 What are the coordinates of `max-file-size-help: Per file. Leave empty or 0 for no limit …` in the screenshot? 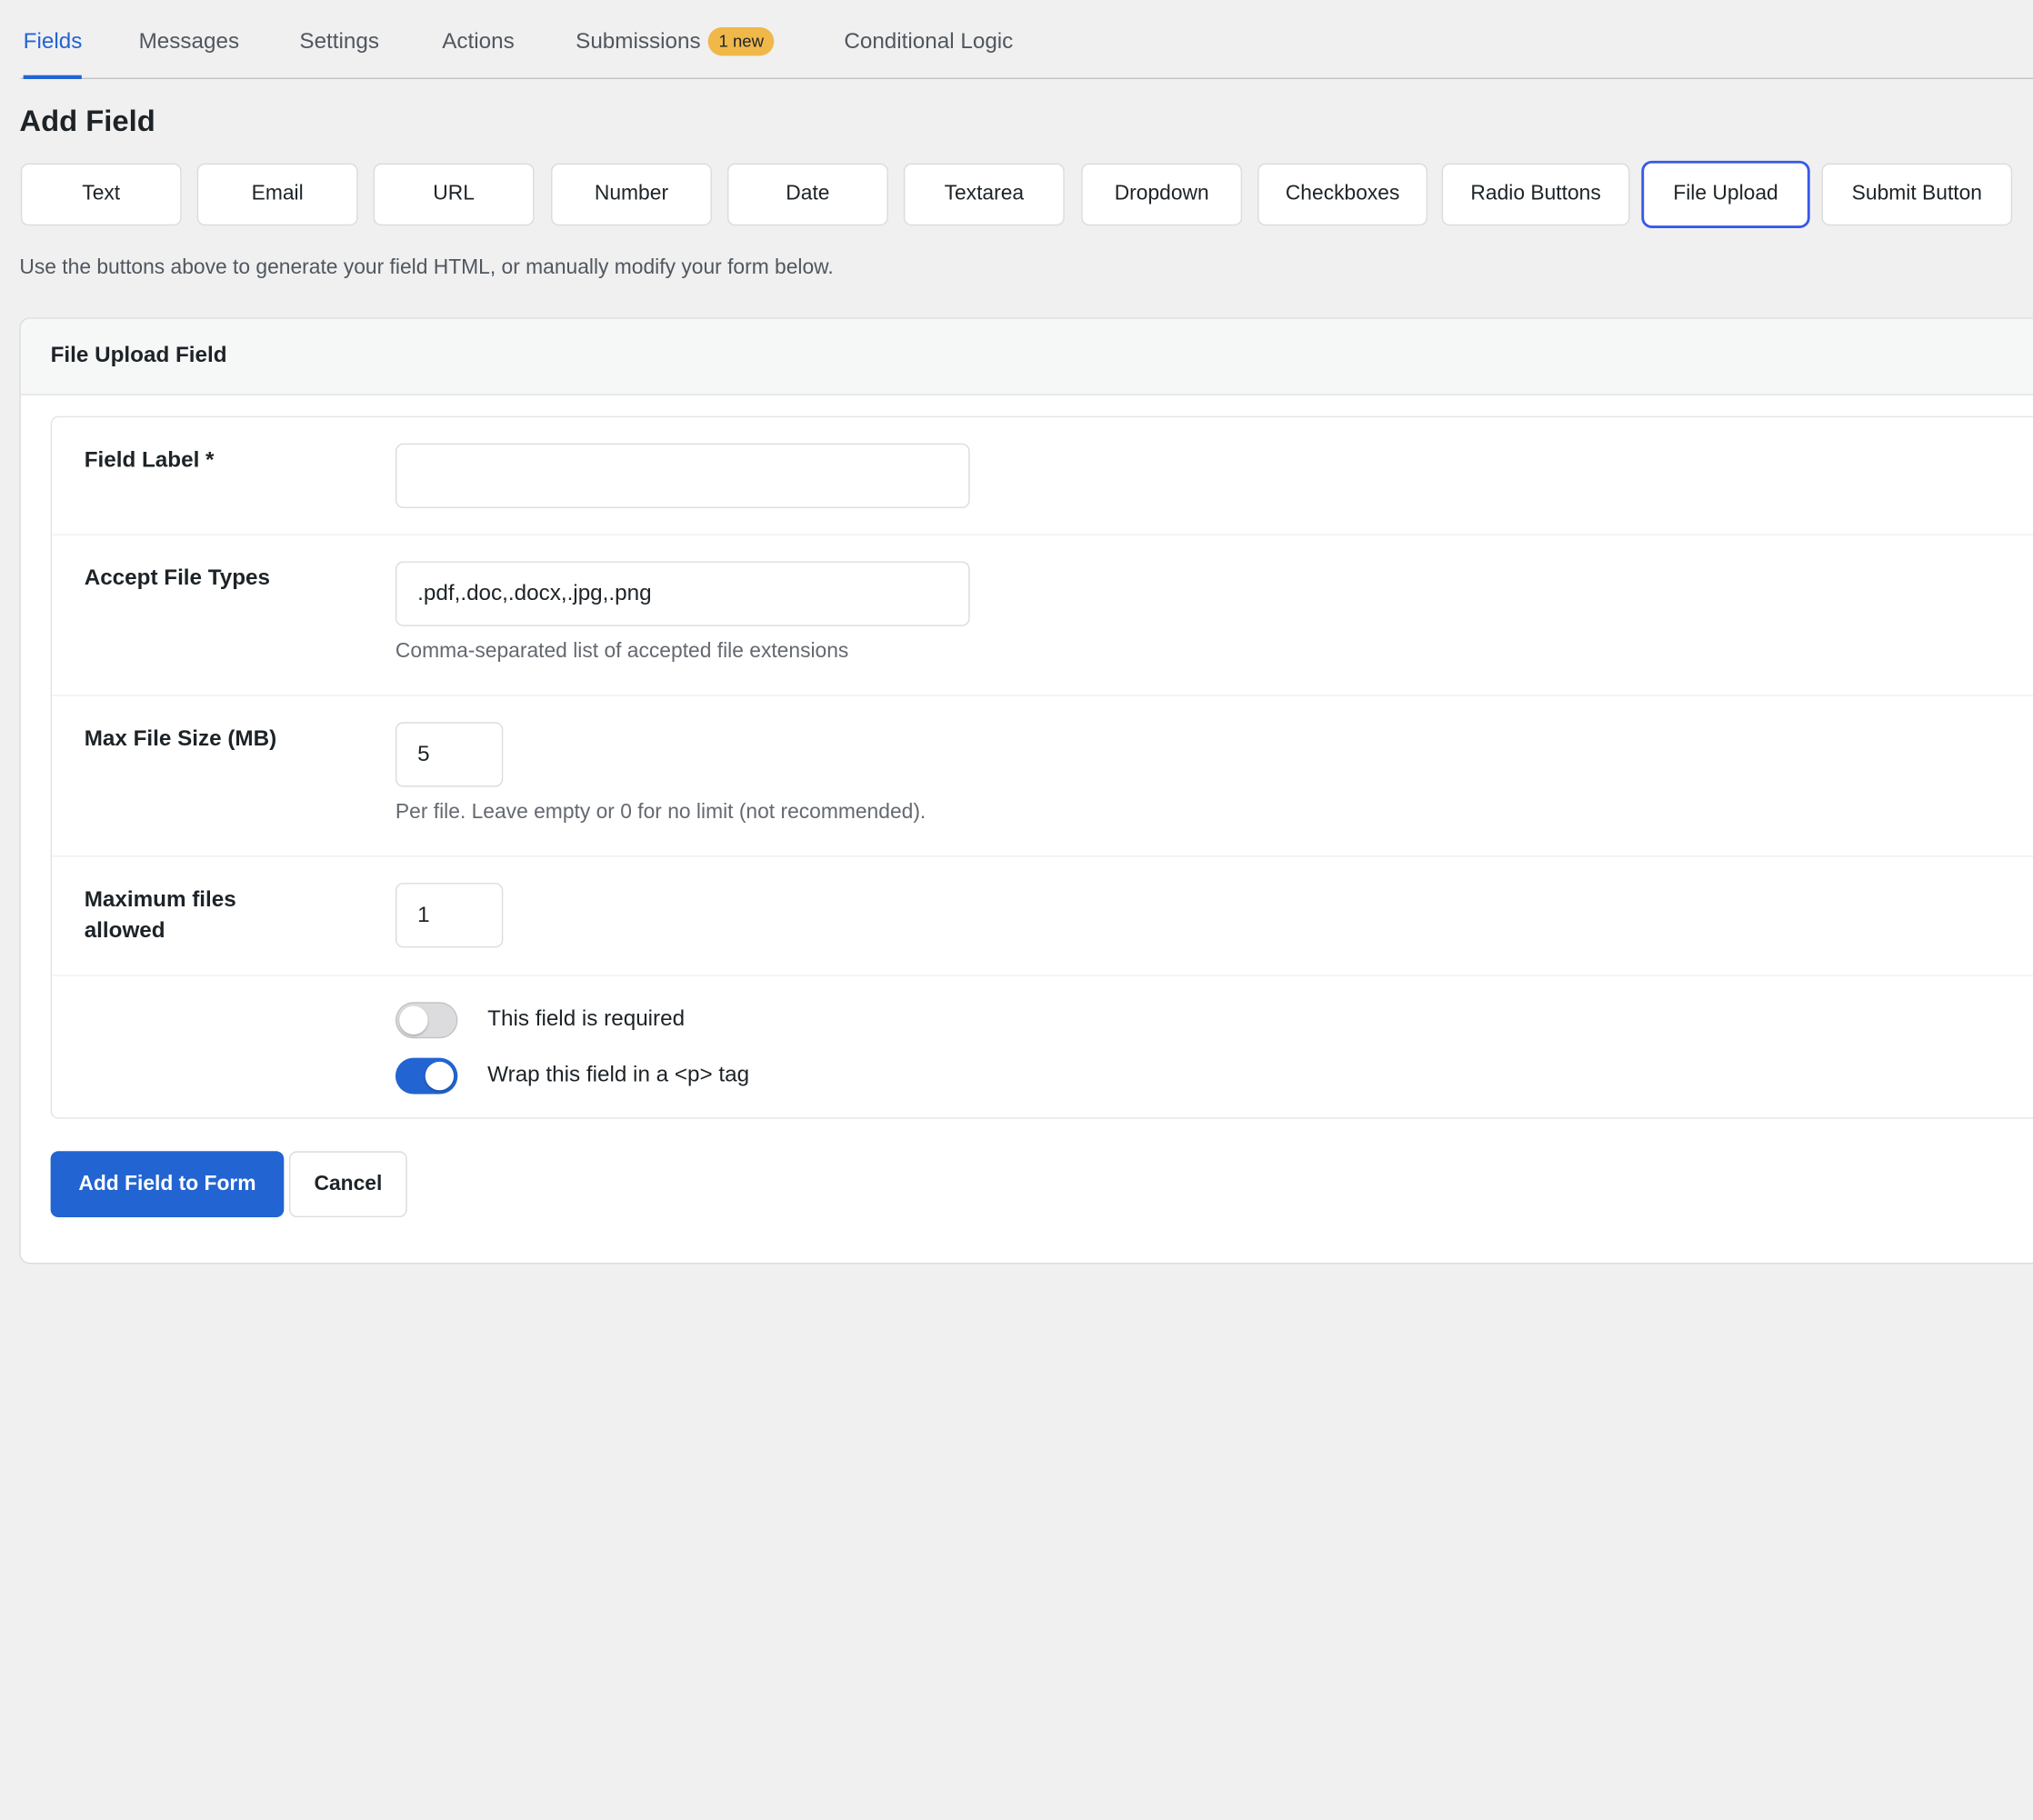 It's located at (661, 813).